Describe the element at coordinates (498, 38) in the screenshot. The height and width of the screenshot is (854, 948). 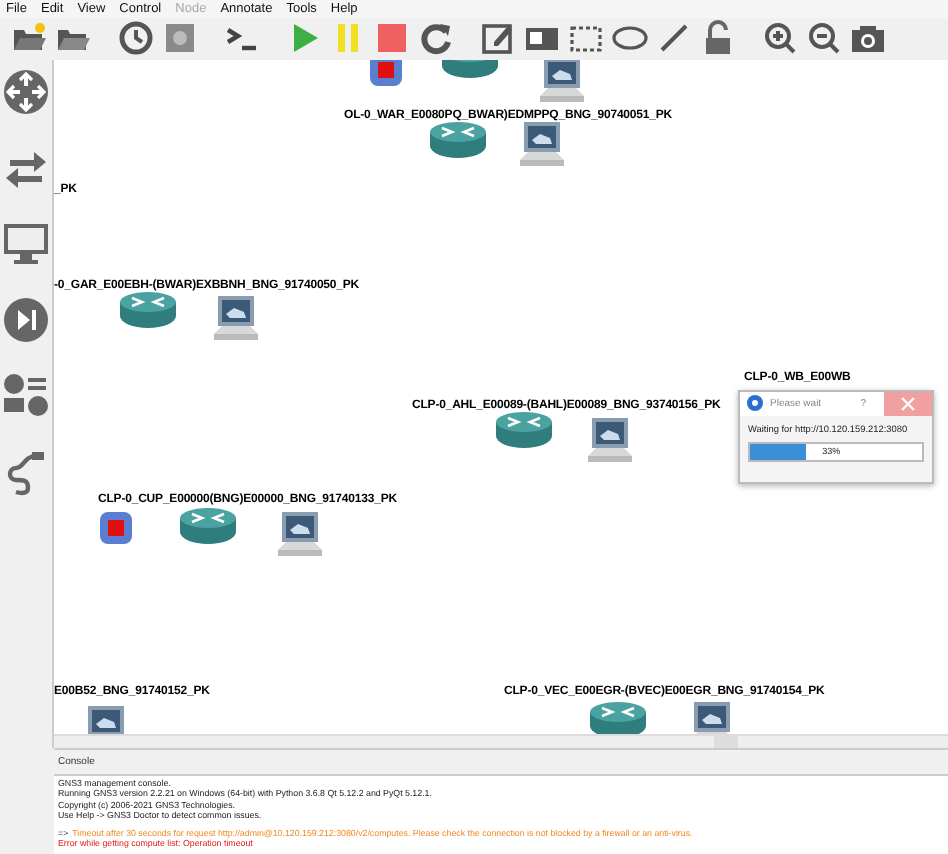
I see `note-icon` at that location.